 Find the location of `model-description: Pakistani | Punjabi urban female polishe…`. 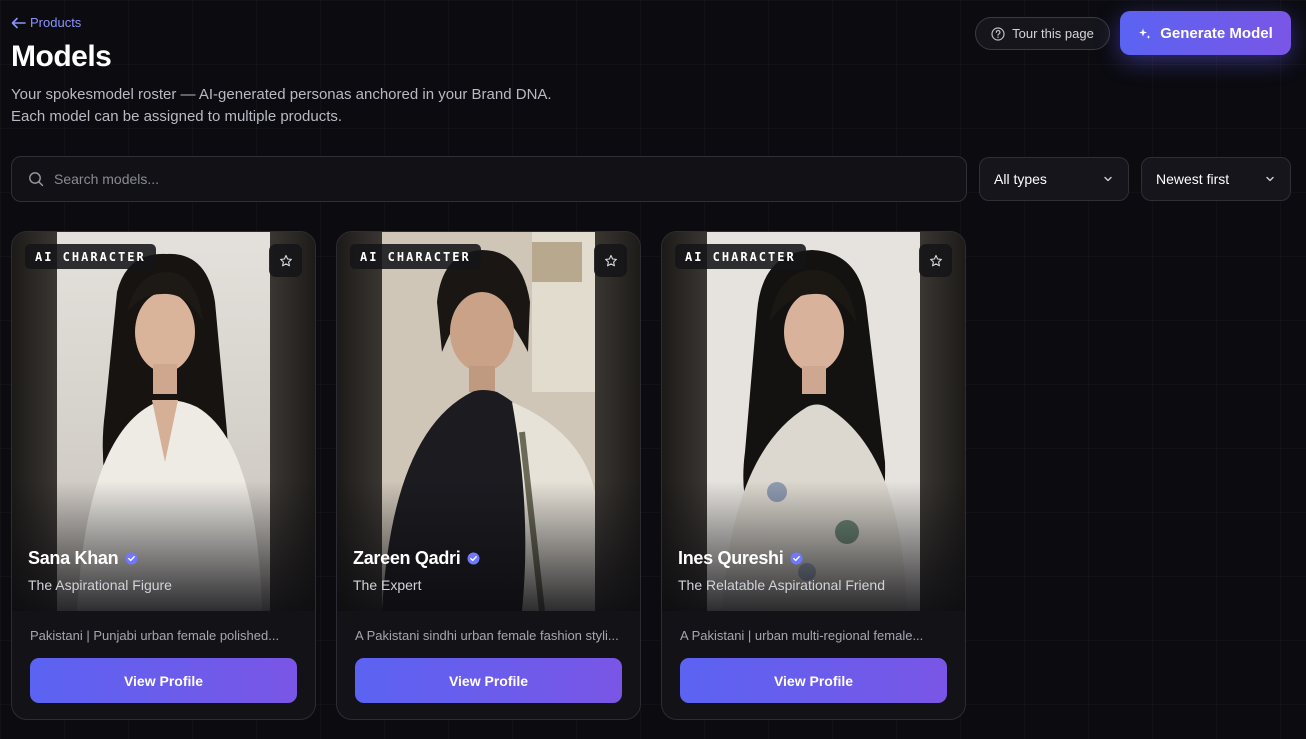

model-description: Pakistani | Punjabi urban female polishe… is located at coordinates (155, 635).